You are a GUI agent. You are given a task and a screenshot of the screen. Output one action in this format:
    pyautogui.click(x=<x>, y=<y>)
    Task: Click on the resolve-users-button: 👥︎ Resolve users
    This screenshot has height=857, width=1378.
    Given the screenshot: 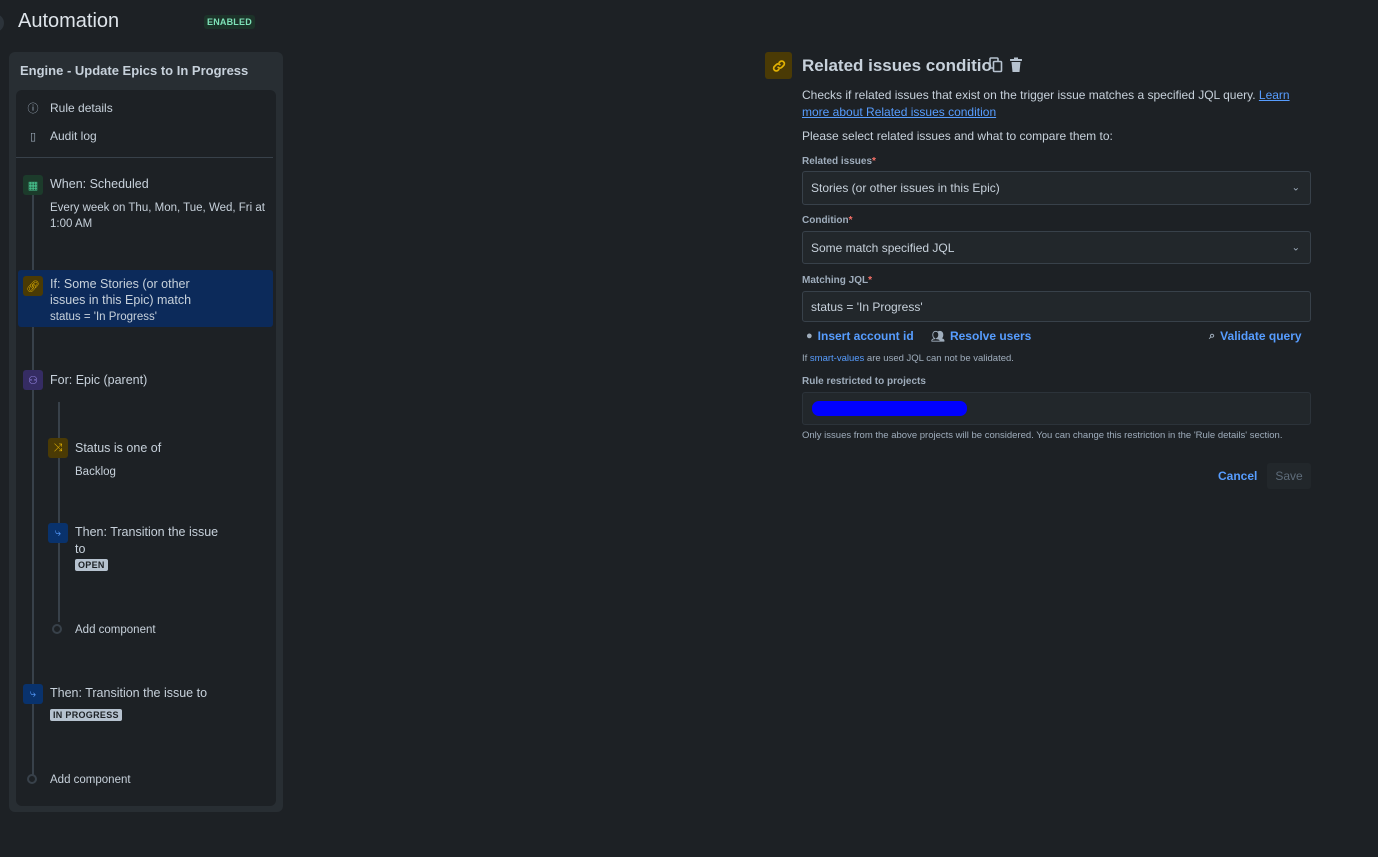 What is the action you would take?
    pyautogui.click(x=981, y=336)
    